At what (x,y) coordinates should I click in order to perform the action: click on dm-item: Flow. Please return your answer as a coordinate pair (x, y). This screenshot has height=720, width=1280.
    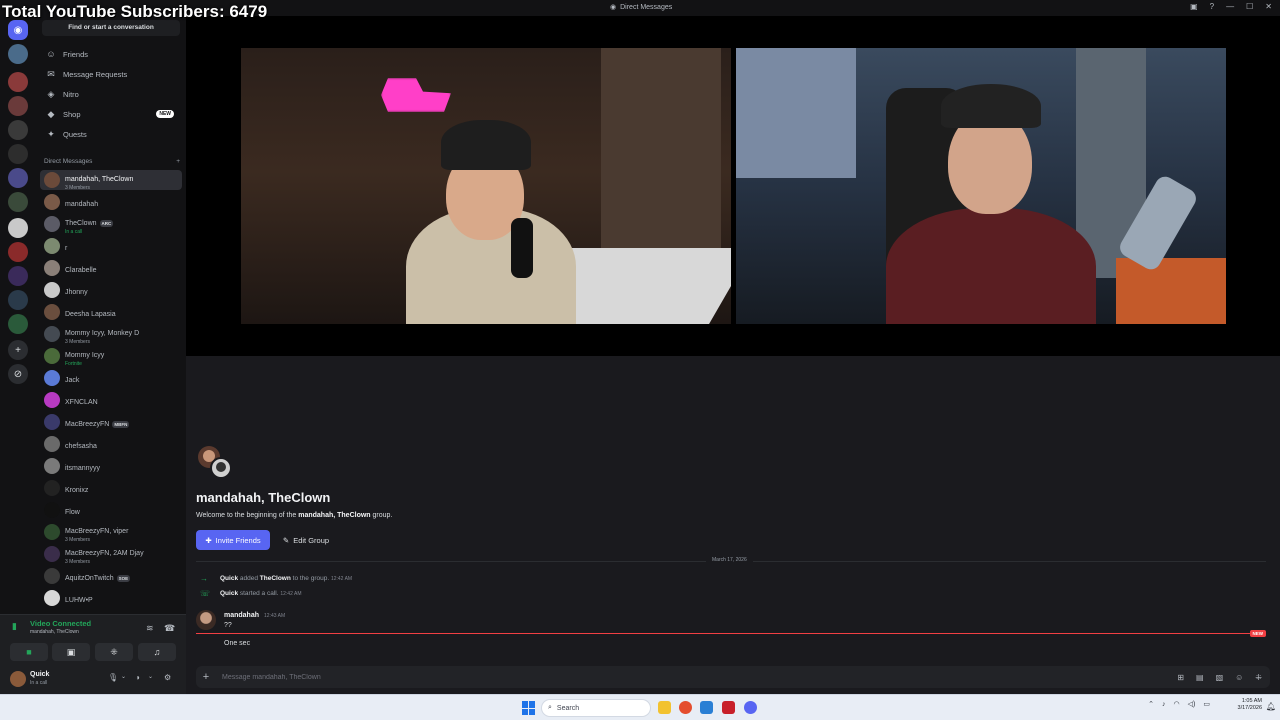
    Looking at the image, I should click on (111, 510).